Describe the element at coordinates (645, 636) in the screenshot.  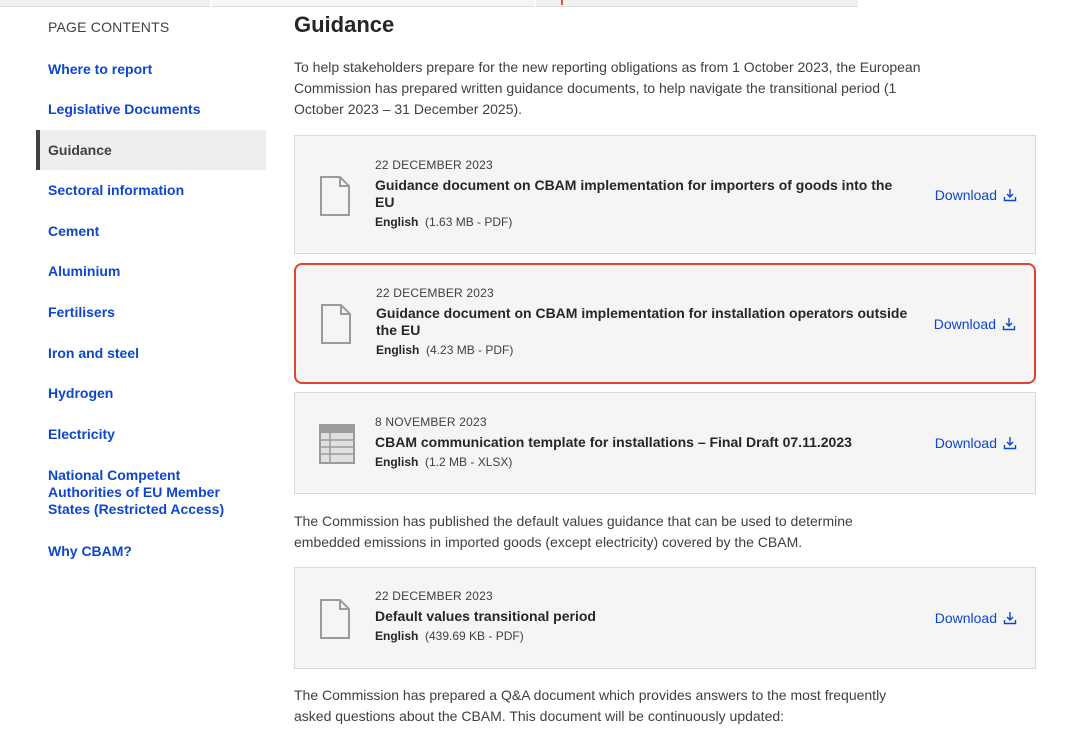
I see `document-language: English (439.69 KB - PDF)` at that location.